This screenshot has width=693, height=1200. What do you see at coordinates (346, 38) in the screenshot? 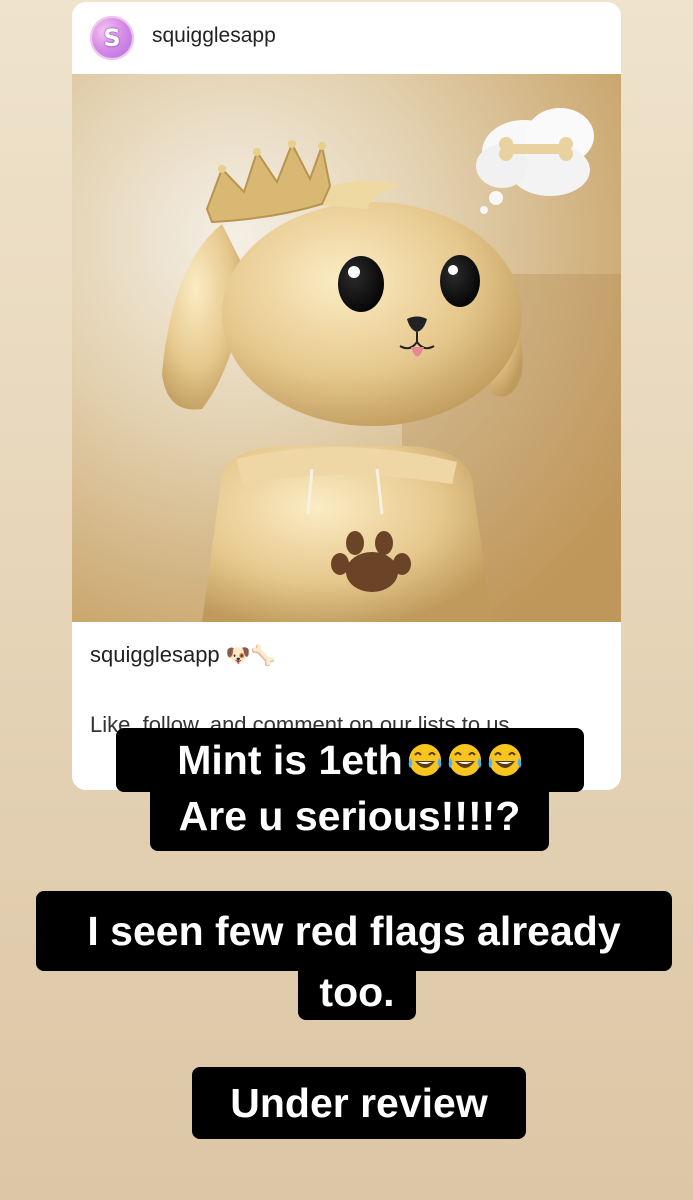
I see `post-header: S squigglesapp` at bounding box center [346, 38].